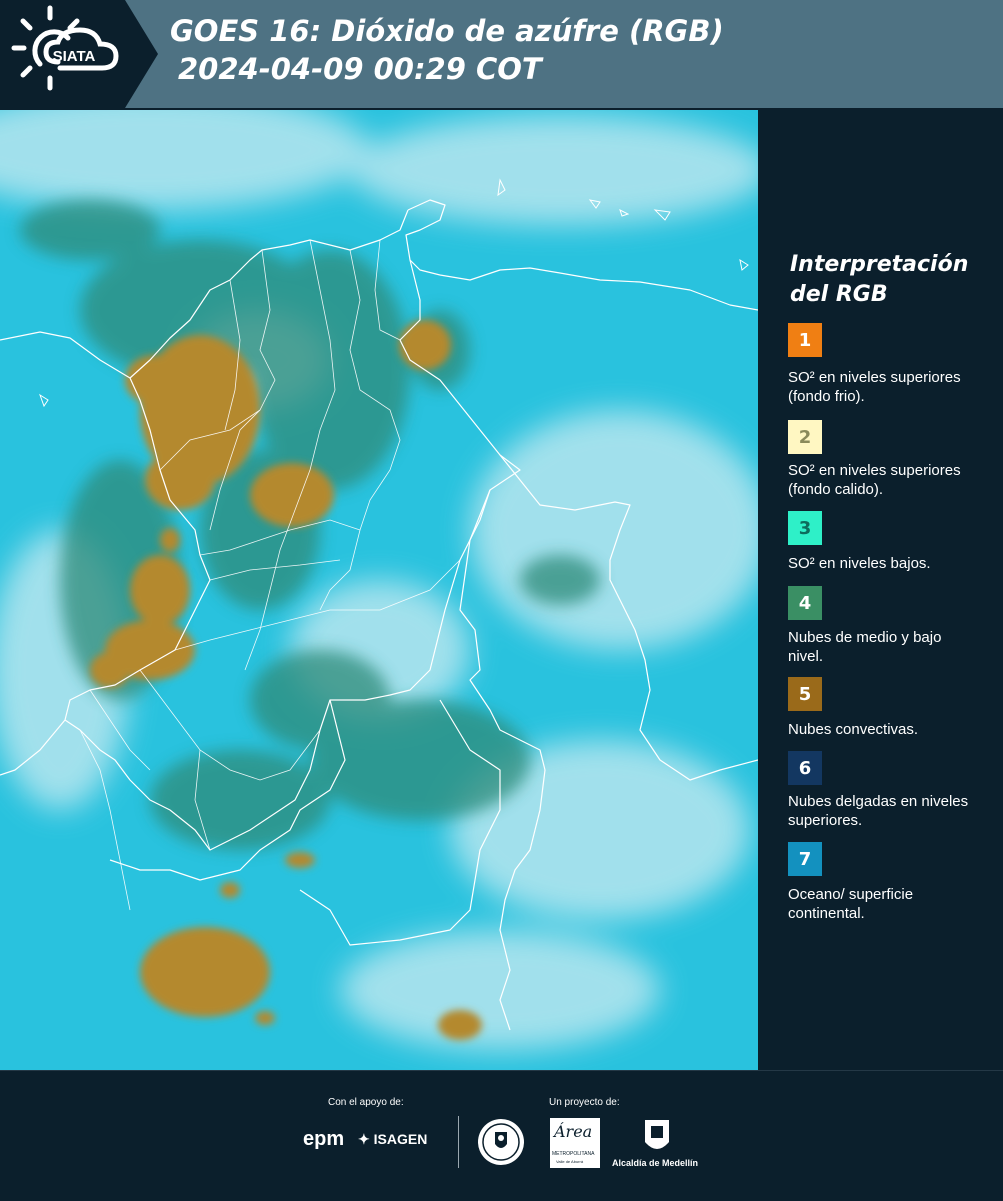  I want to click on legend-swatch-6: 6, so click(805, 768).